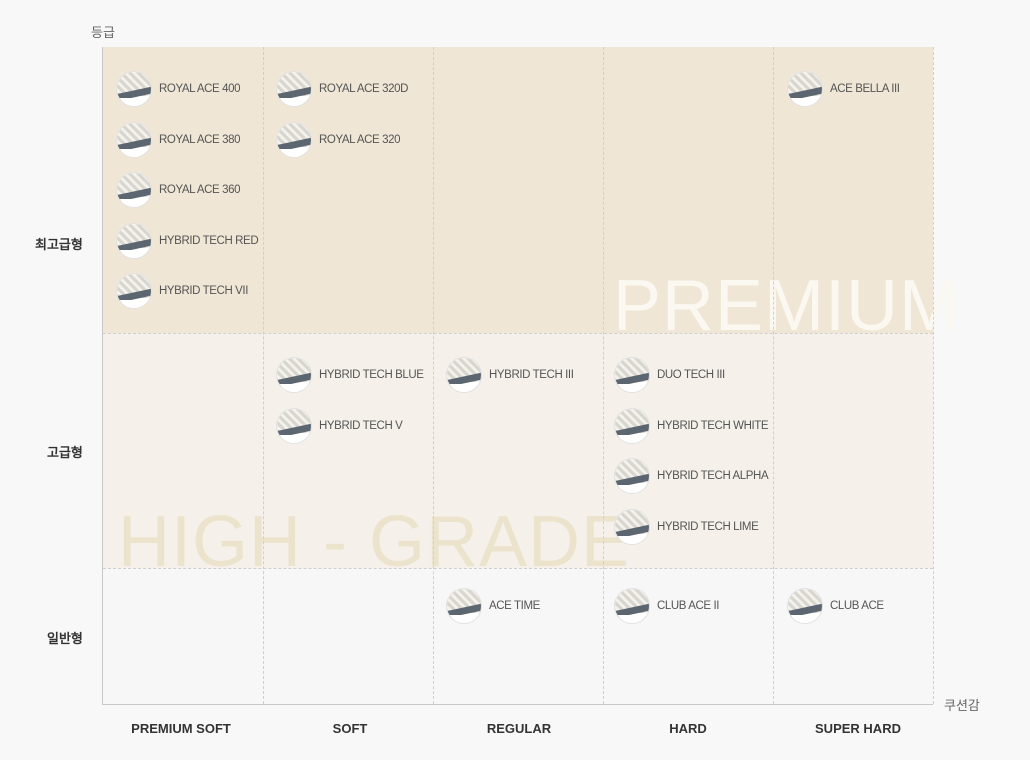  I want to click on product-item: ROYAL ACE 380, so click(178, 139).